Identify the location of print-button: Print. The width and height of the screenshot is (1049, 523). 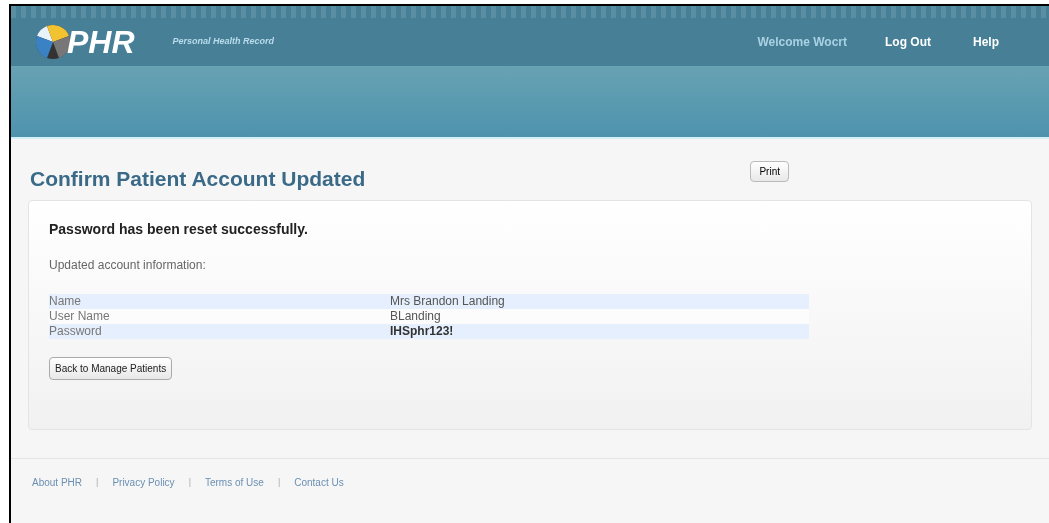
(769, 171).